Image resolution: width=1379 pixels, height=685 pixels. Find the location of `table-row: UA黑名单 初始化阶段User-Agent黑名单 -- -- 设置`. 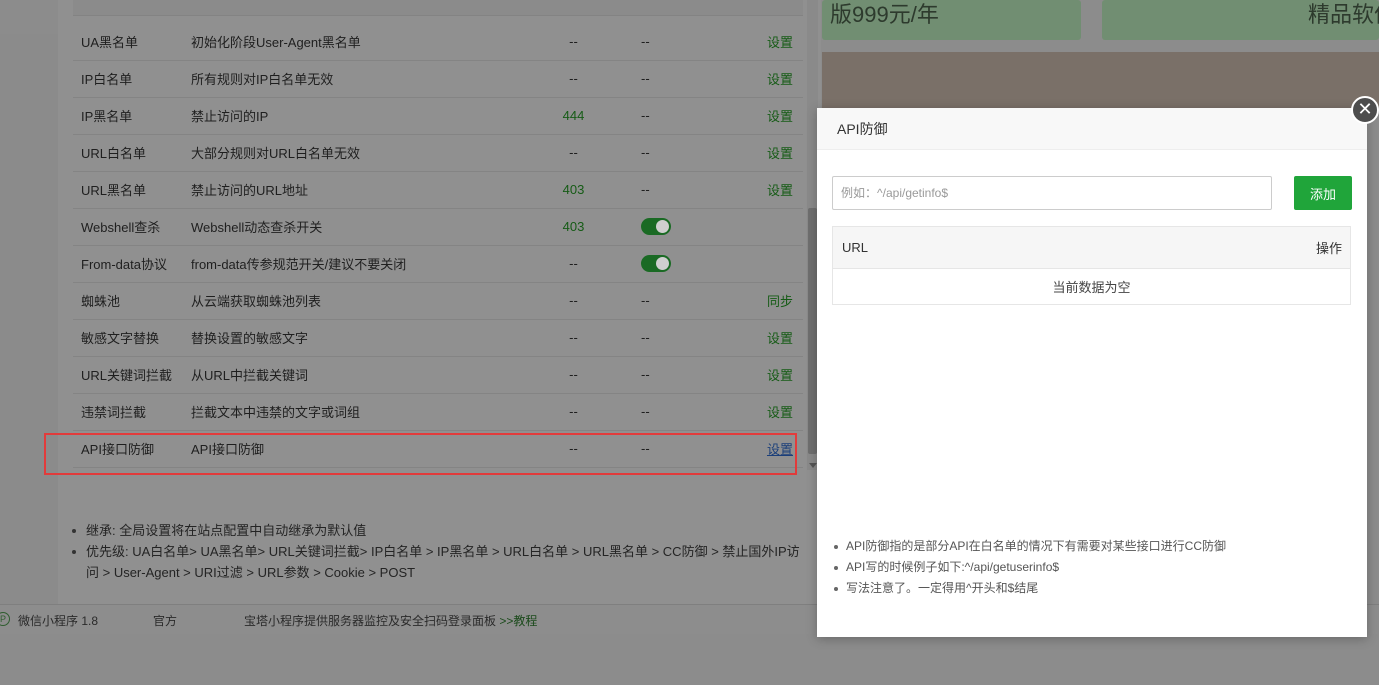

table-row: UA黑名单 初始化阶段User-Agent黑名单 -- -- 设置 is located at coordinates (438, 41).